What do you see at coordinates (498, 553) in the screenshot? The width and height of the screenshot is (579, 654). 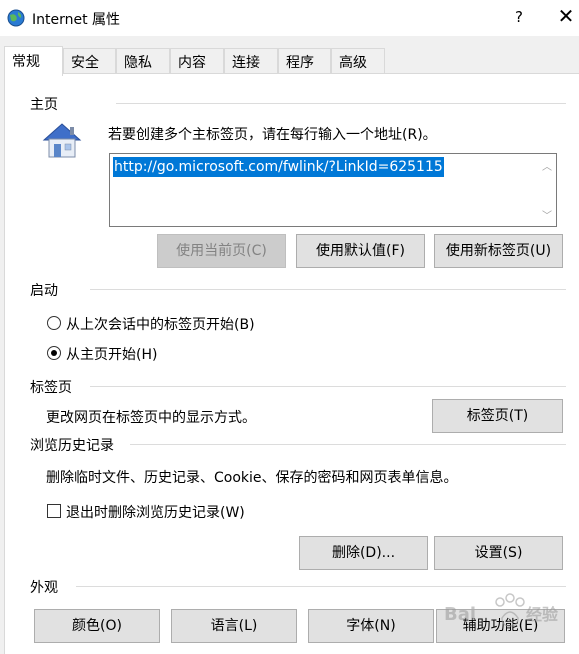 I see `history-settings-button: 设置(S)` at bounding box center [498, 553].